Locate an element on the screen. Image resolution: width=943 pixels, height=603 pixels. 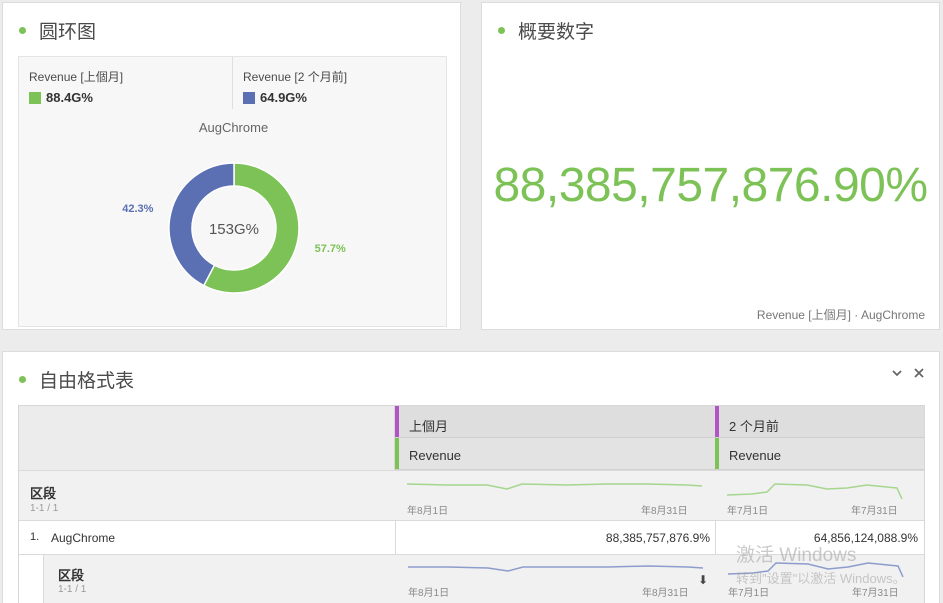
column-period-label: 2 个月前 is located at coordinates (754, 426).